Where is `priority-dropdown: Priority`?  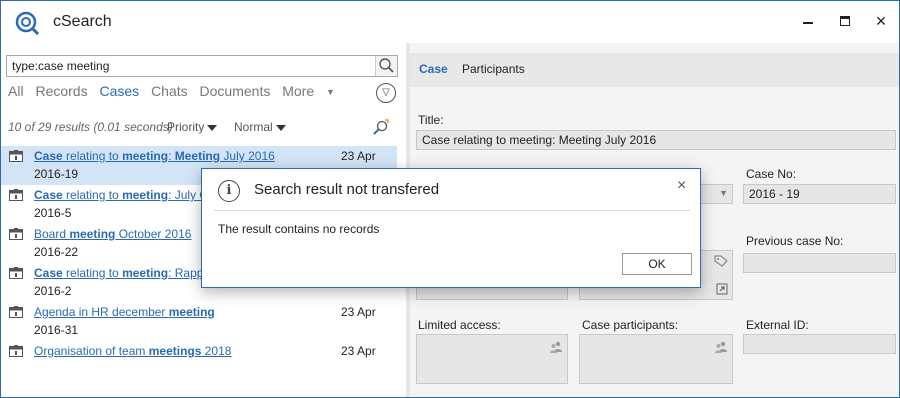 priority-dropdown: Priority is located at coordinates (192, 127).